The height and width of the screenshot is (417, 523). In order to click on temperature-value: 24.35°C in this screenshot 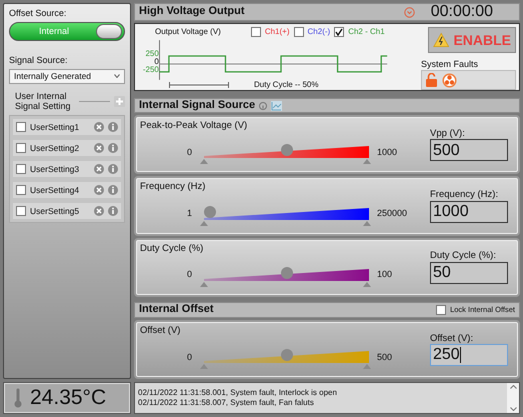, I will do `click(68, 398)`.